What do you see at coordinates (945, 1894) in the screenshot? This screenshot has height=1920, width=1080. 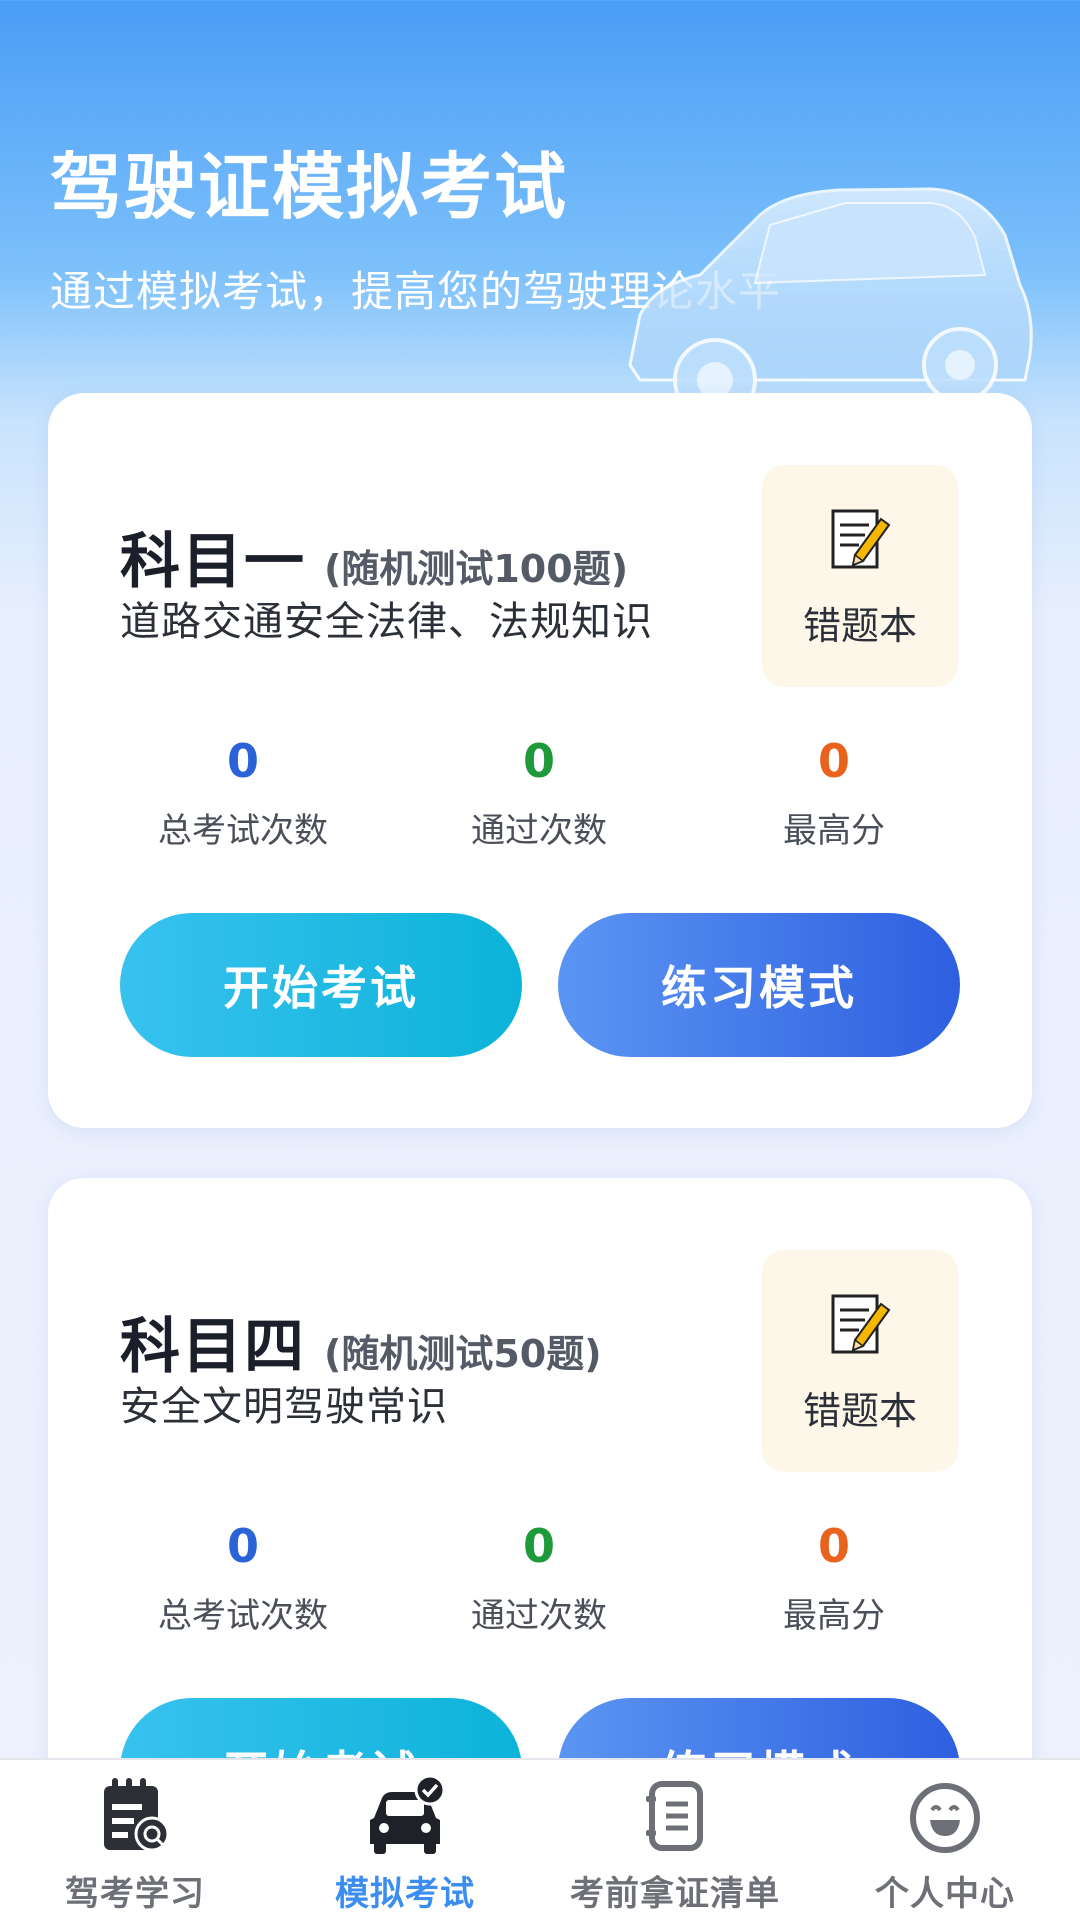 I see `nav-label: 个人中心` at bounding box center [945, 1894].